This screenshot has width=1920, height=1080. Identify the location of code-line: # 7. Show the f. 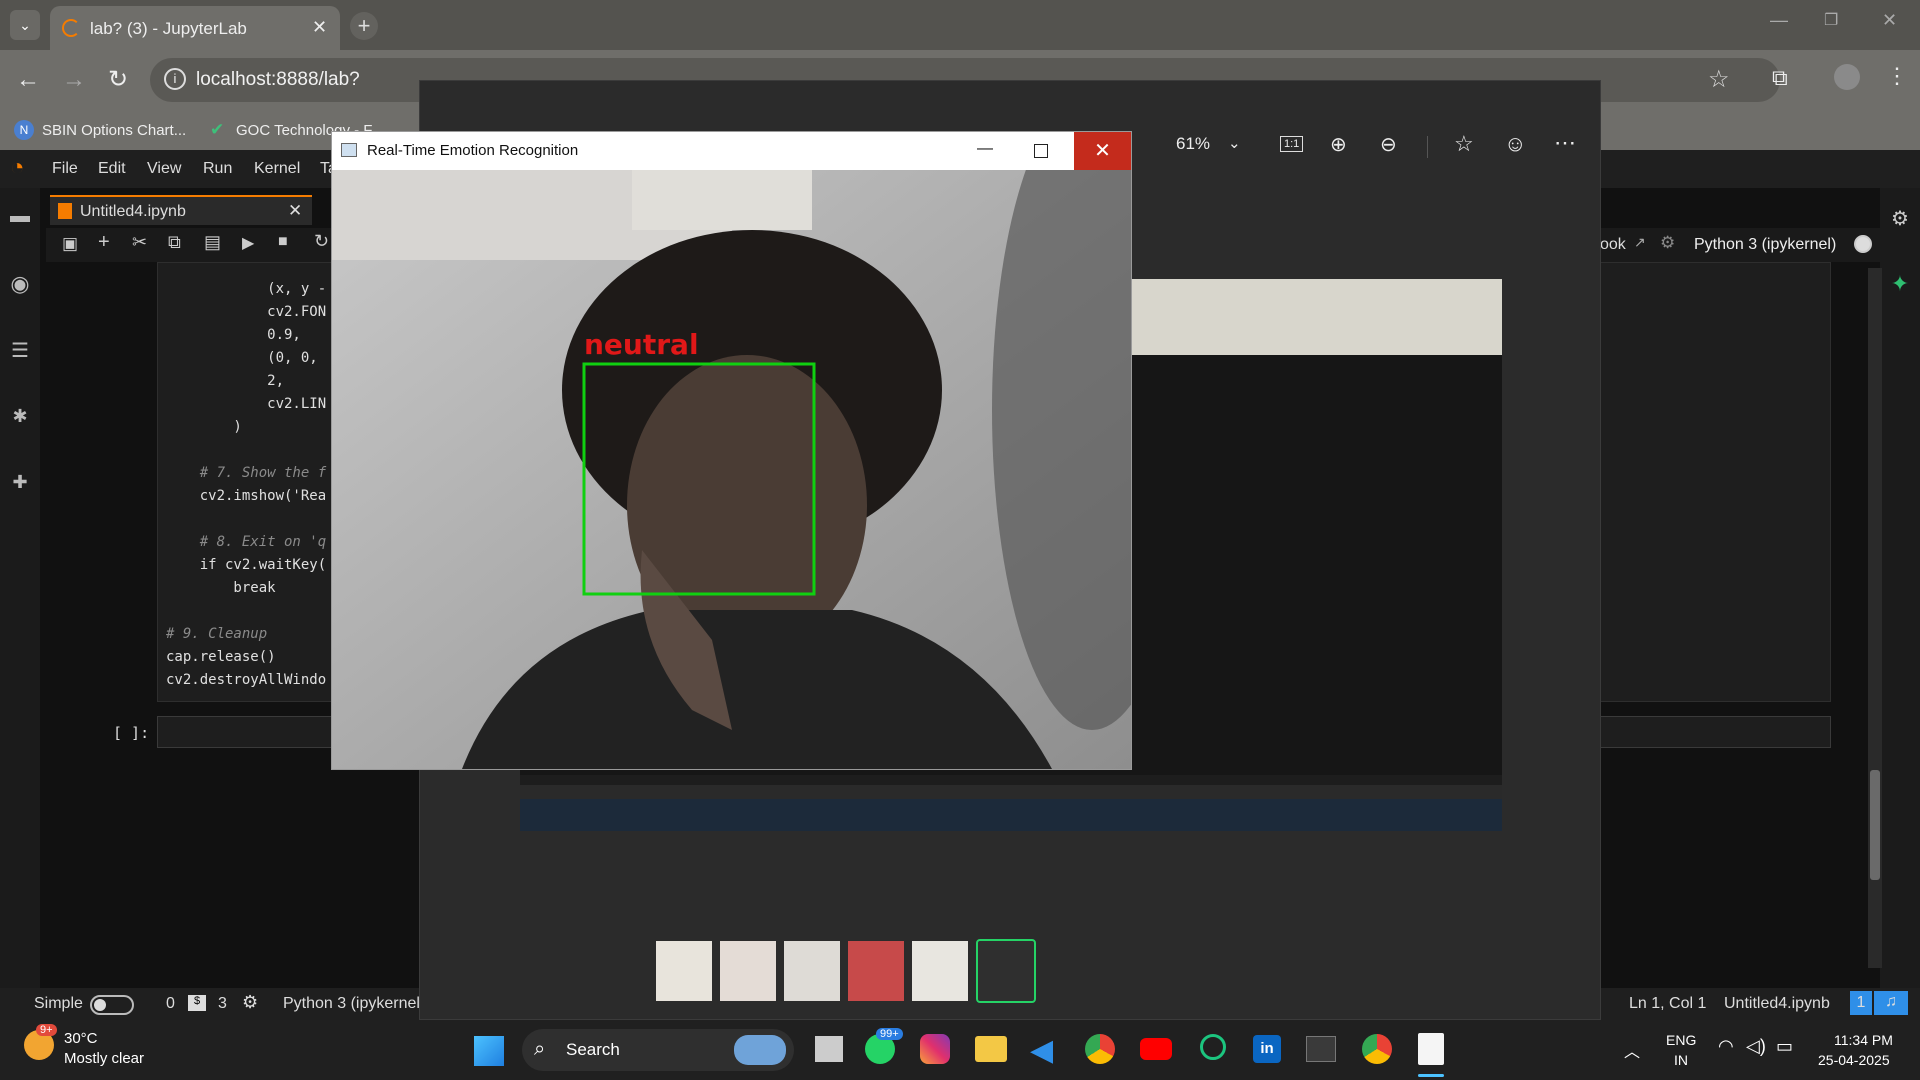
(246, 473).